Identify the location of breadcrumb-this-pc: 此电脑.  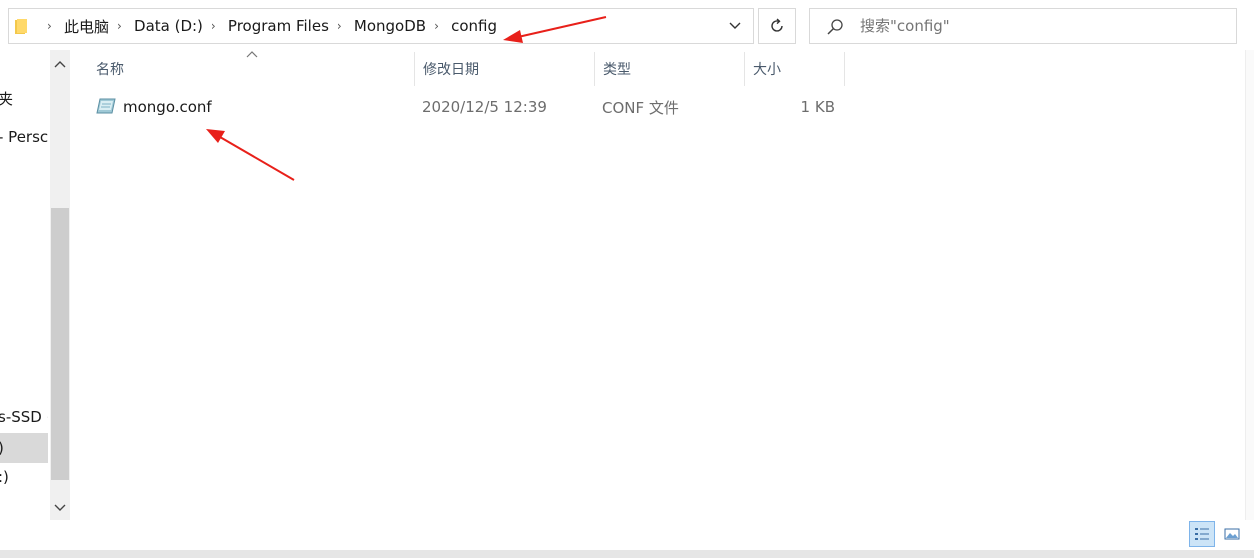
(86, 26).